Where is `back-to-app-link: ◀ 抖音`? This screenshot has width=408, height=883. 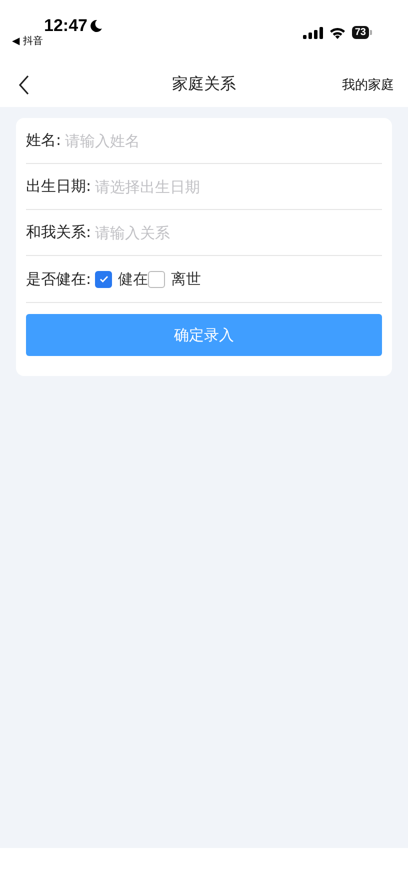 back-to-app-link: ◀ 抖音 is located at coordinates (58, 41).